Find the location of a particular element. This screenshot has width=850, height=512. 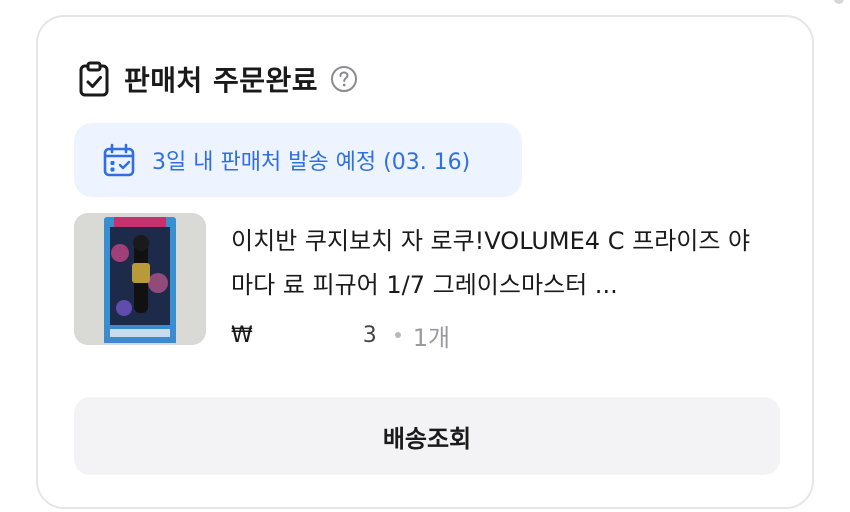

price-tail: 3 is located at coordinates (369, 335).